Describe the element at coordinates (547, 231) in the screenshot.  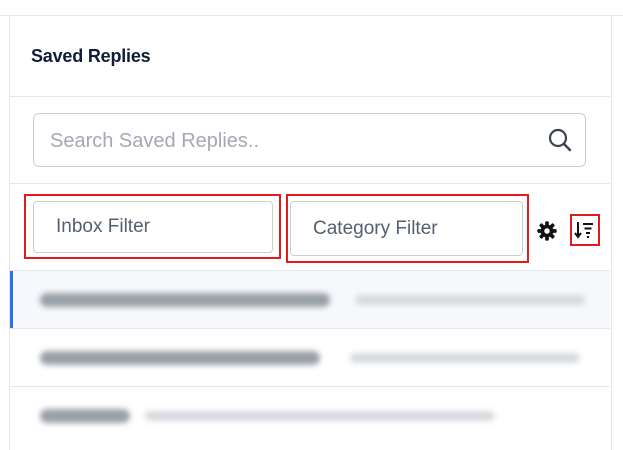
I see `gear-icon` at that location.